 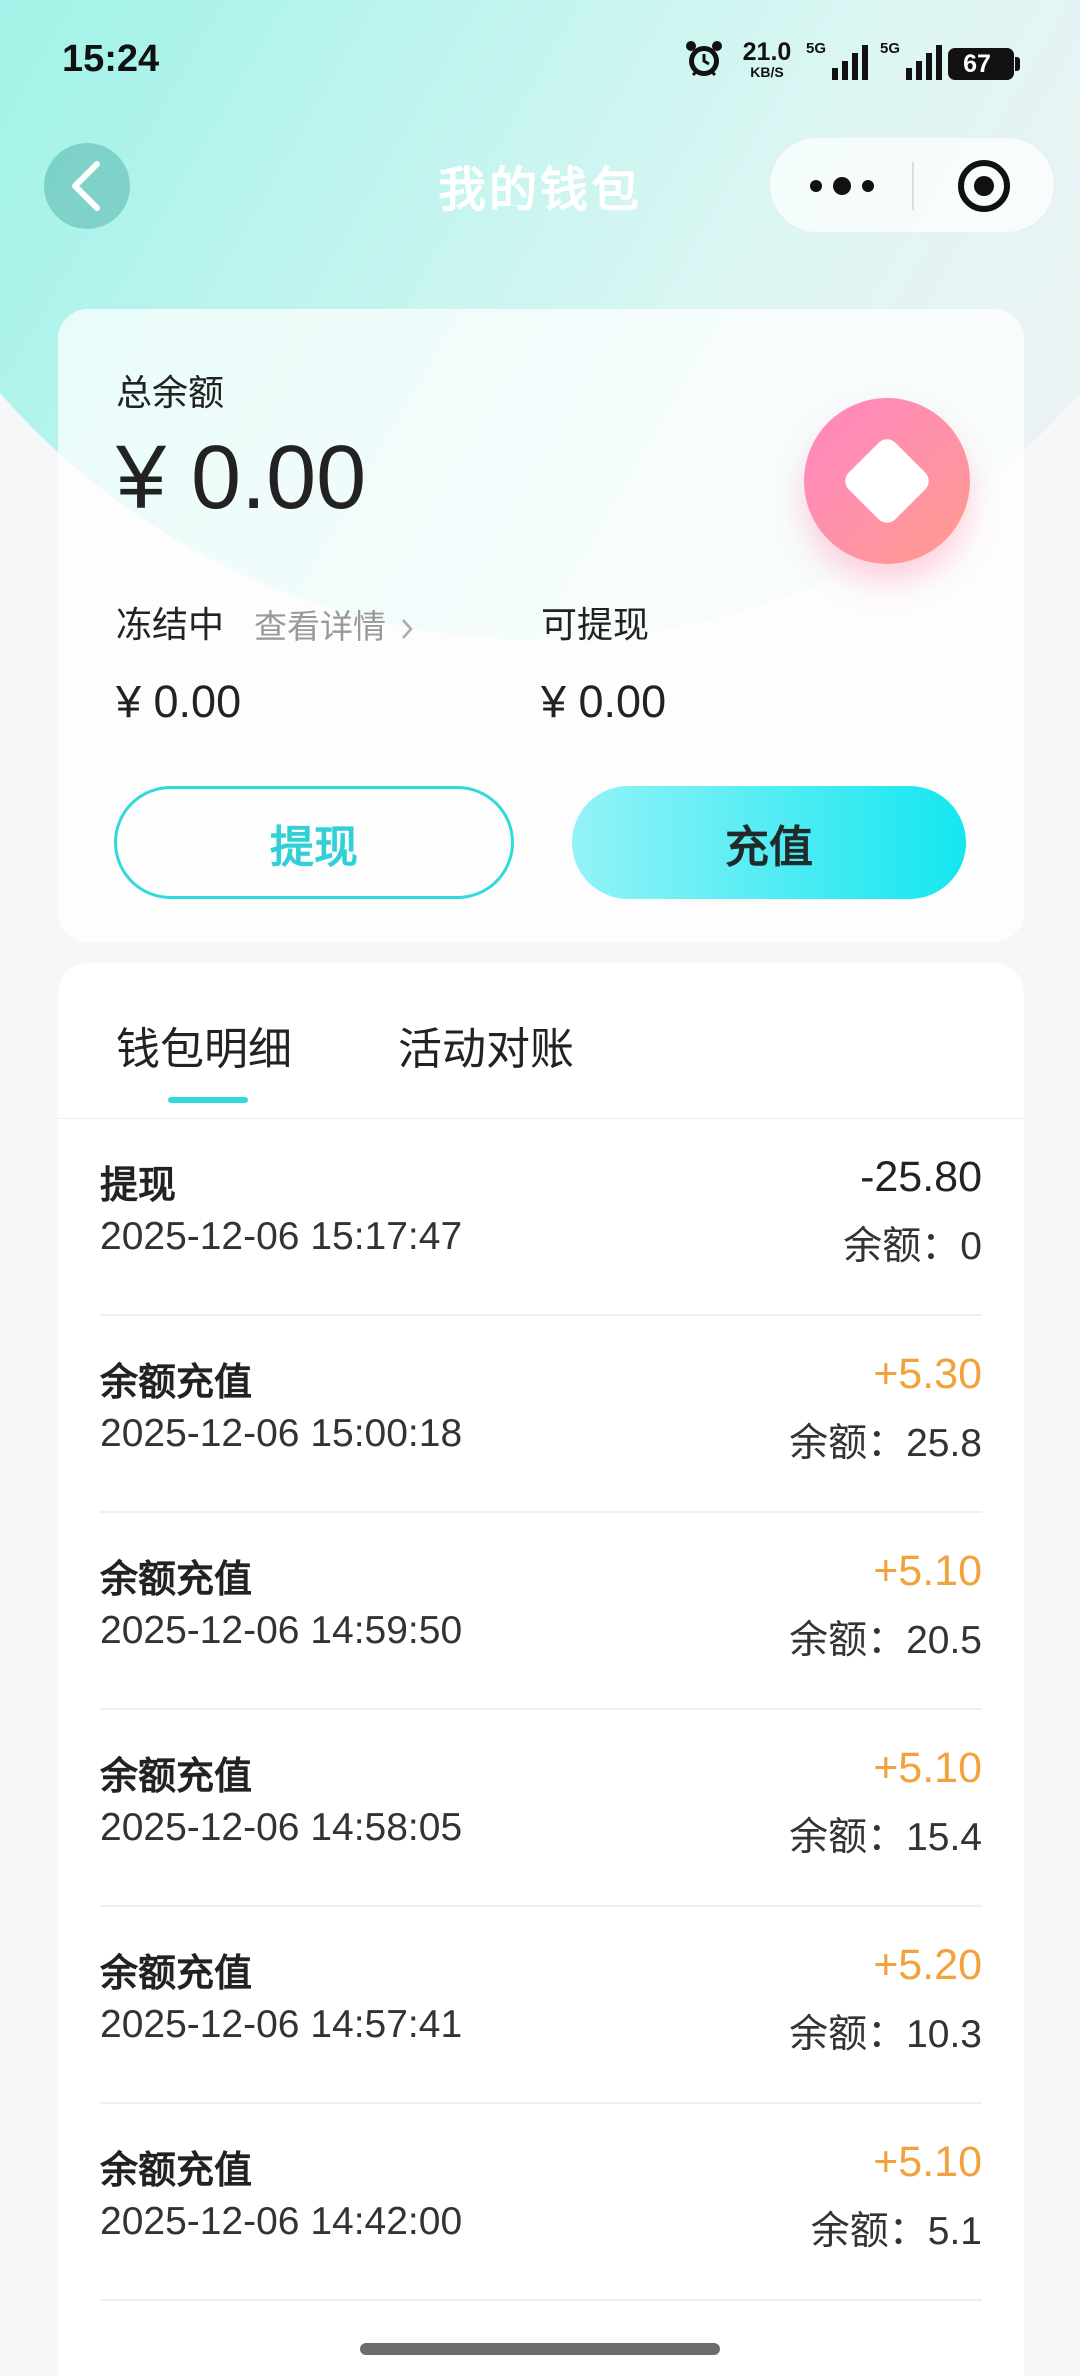 What do you see at coordinates (767, 52) in the screenshot?
I see `network-speed-value: 21.0` at bounding box center [767, 52].